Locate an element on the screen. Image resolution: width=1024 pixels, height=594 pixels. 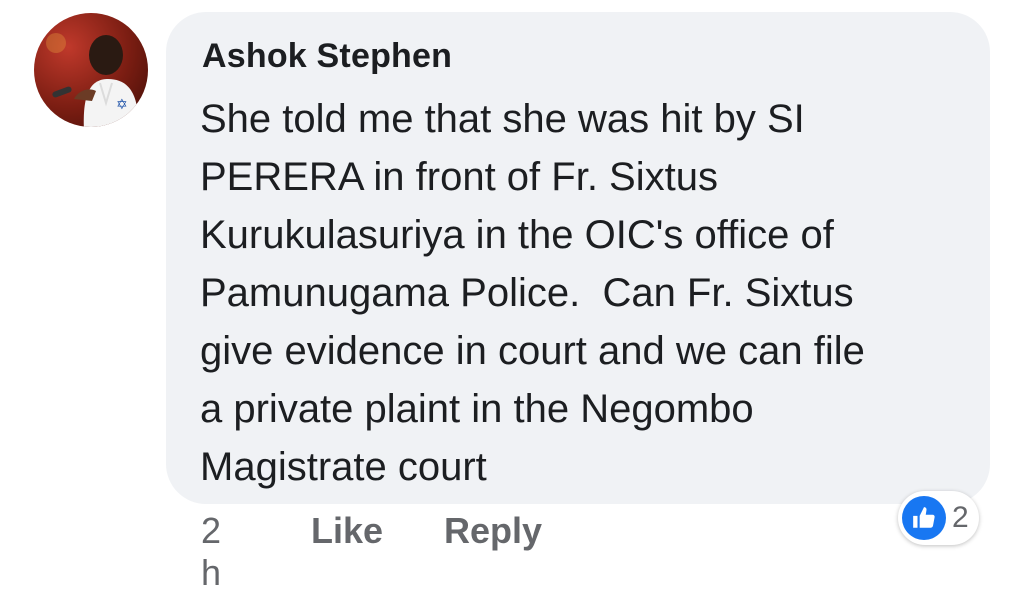
avatar-photo: ✡ is located at coordinates (92, 80).